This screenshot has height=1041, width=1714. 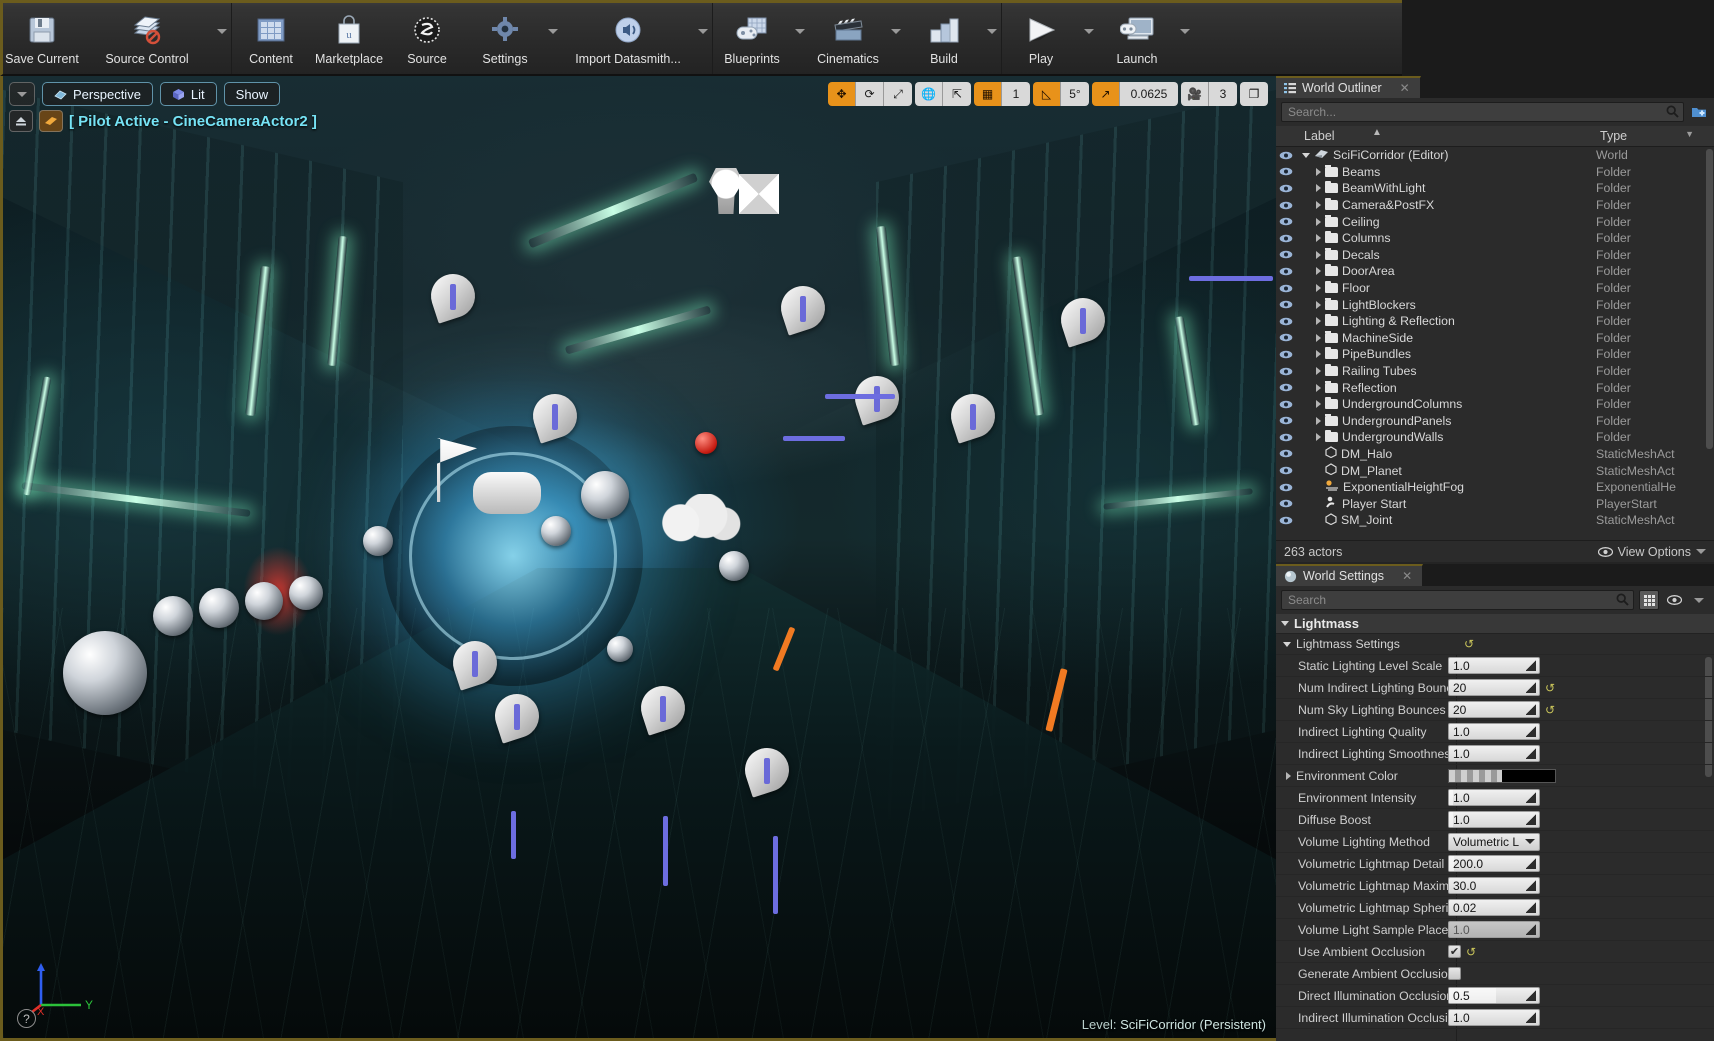 I want to click on viewport-camera-type-button: Perspective, so click(x=97, y=94).